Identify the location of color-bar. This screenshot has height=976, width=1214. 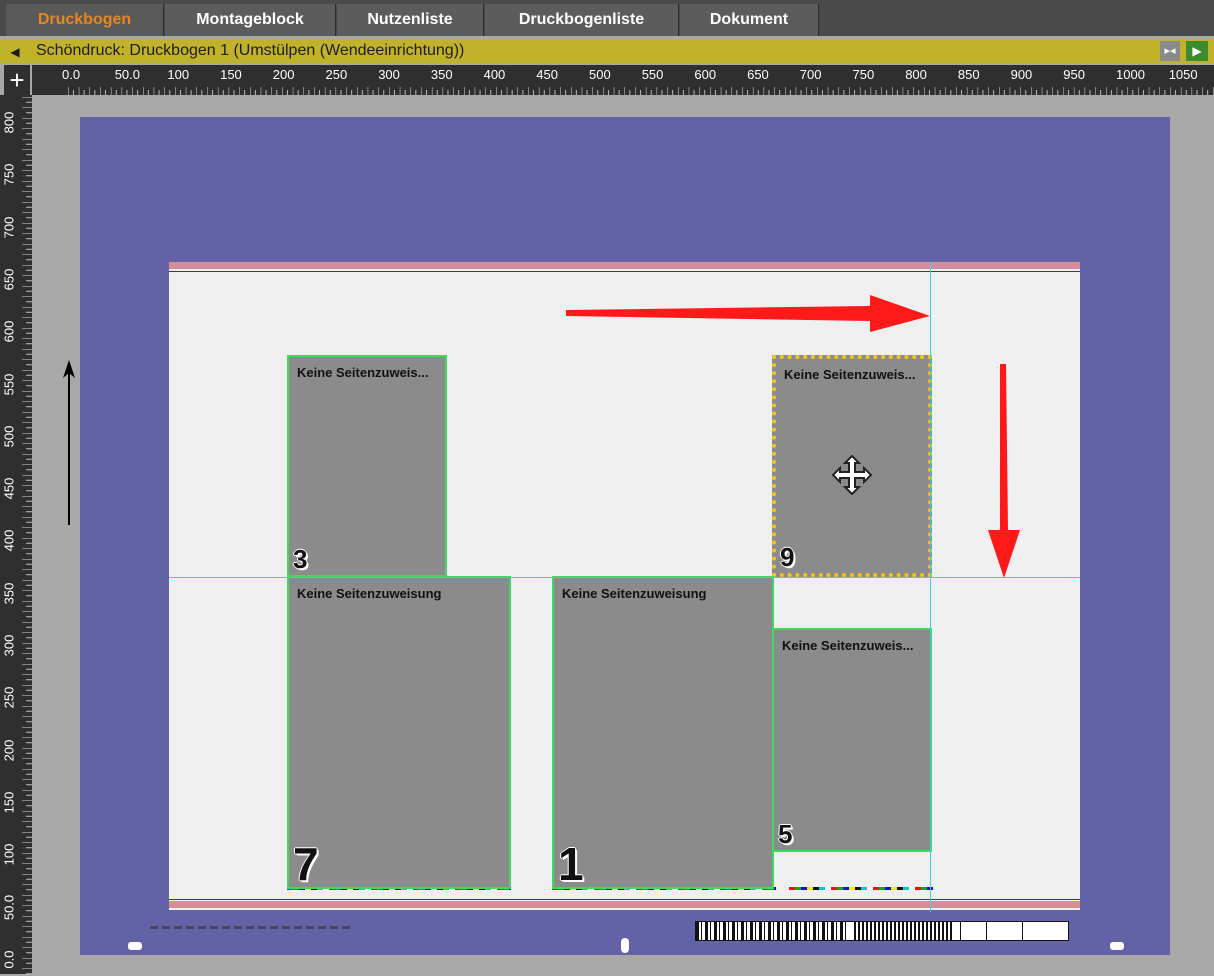
(861, 888).